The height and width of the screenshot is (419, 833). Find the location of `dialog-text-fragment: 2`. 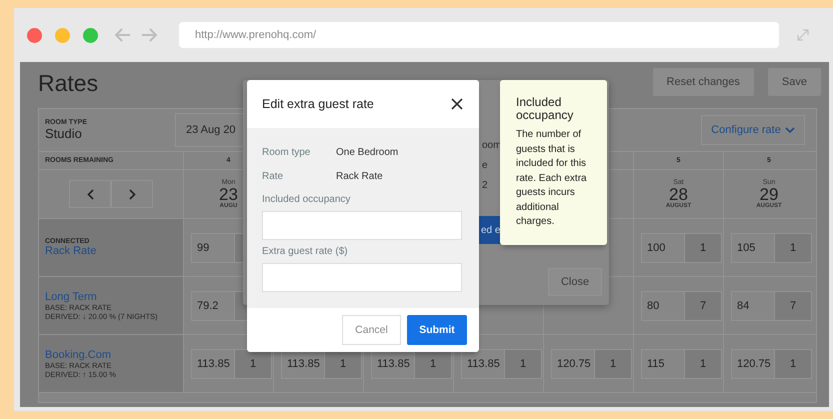

dialog-text-fragment: 2 is located at coordinates (485, 185).